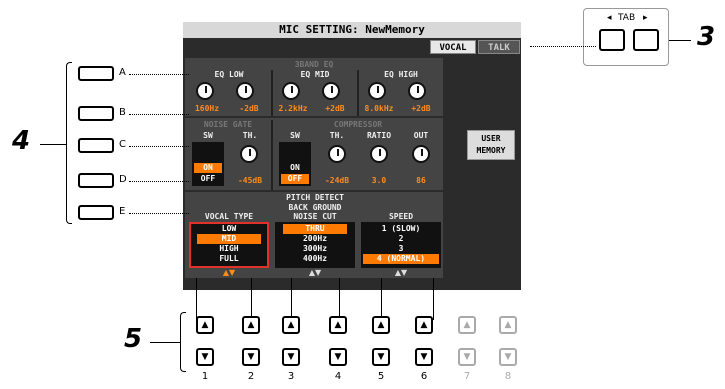 Image resolution: width=725 pixels, height=389 pixels. I want to click on noise-cut-400: 400Hz, so click(315, 259).